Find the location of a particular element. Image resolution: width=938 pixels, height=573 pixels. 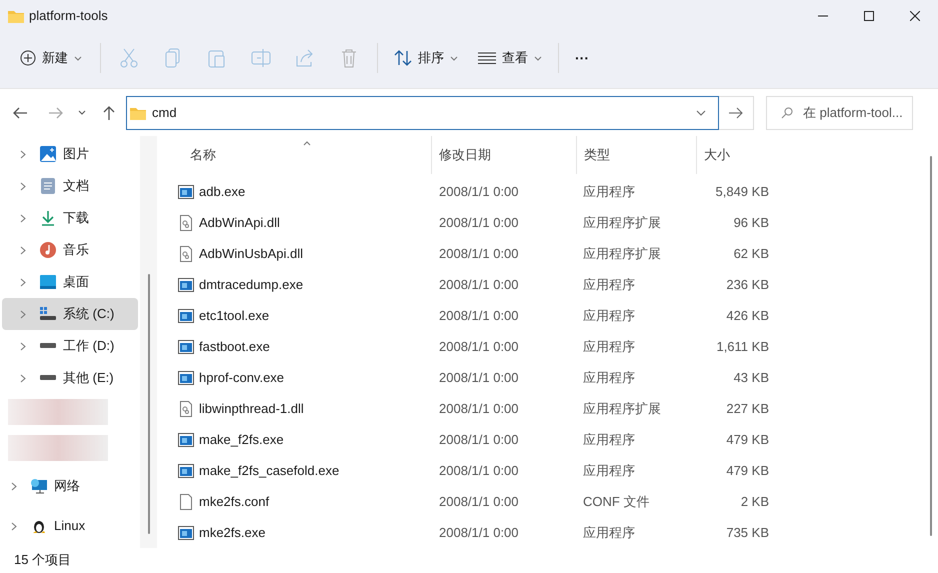

dropdown-caret-icon is located at coordinates (701, 113).